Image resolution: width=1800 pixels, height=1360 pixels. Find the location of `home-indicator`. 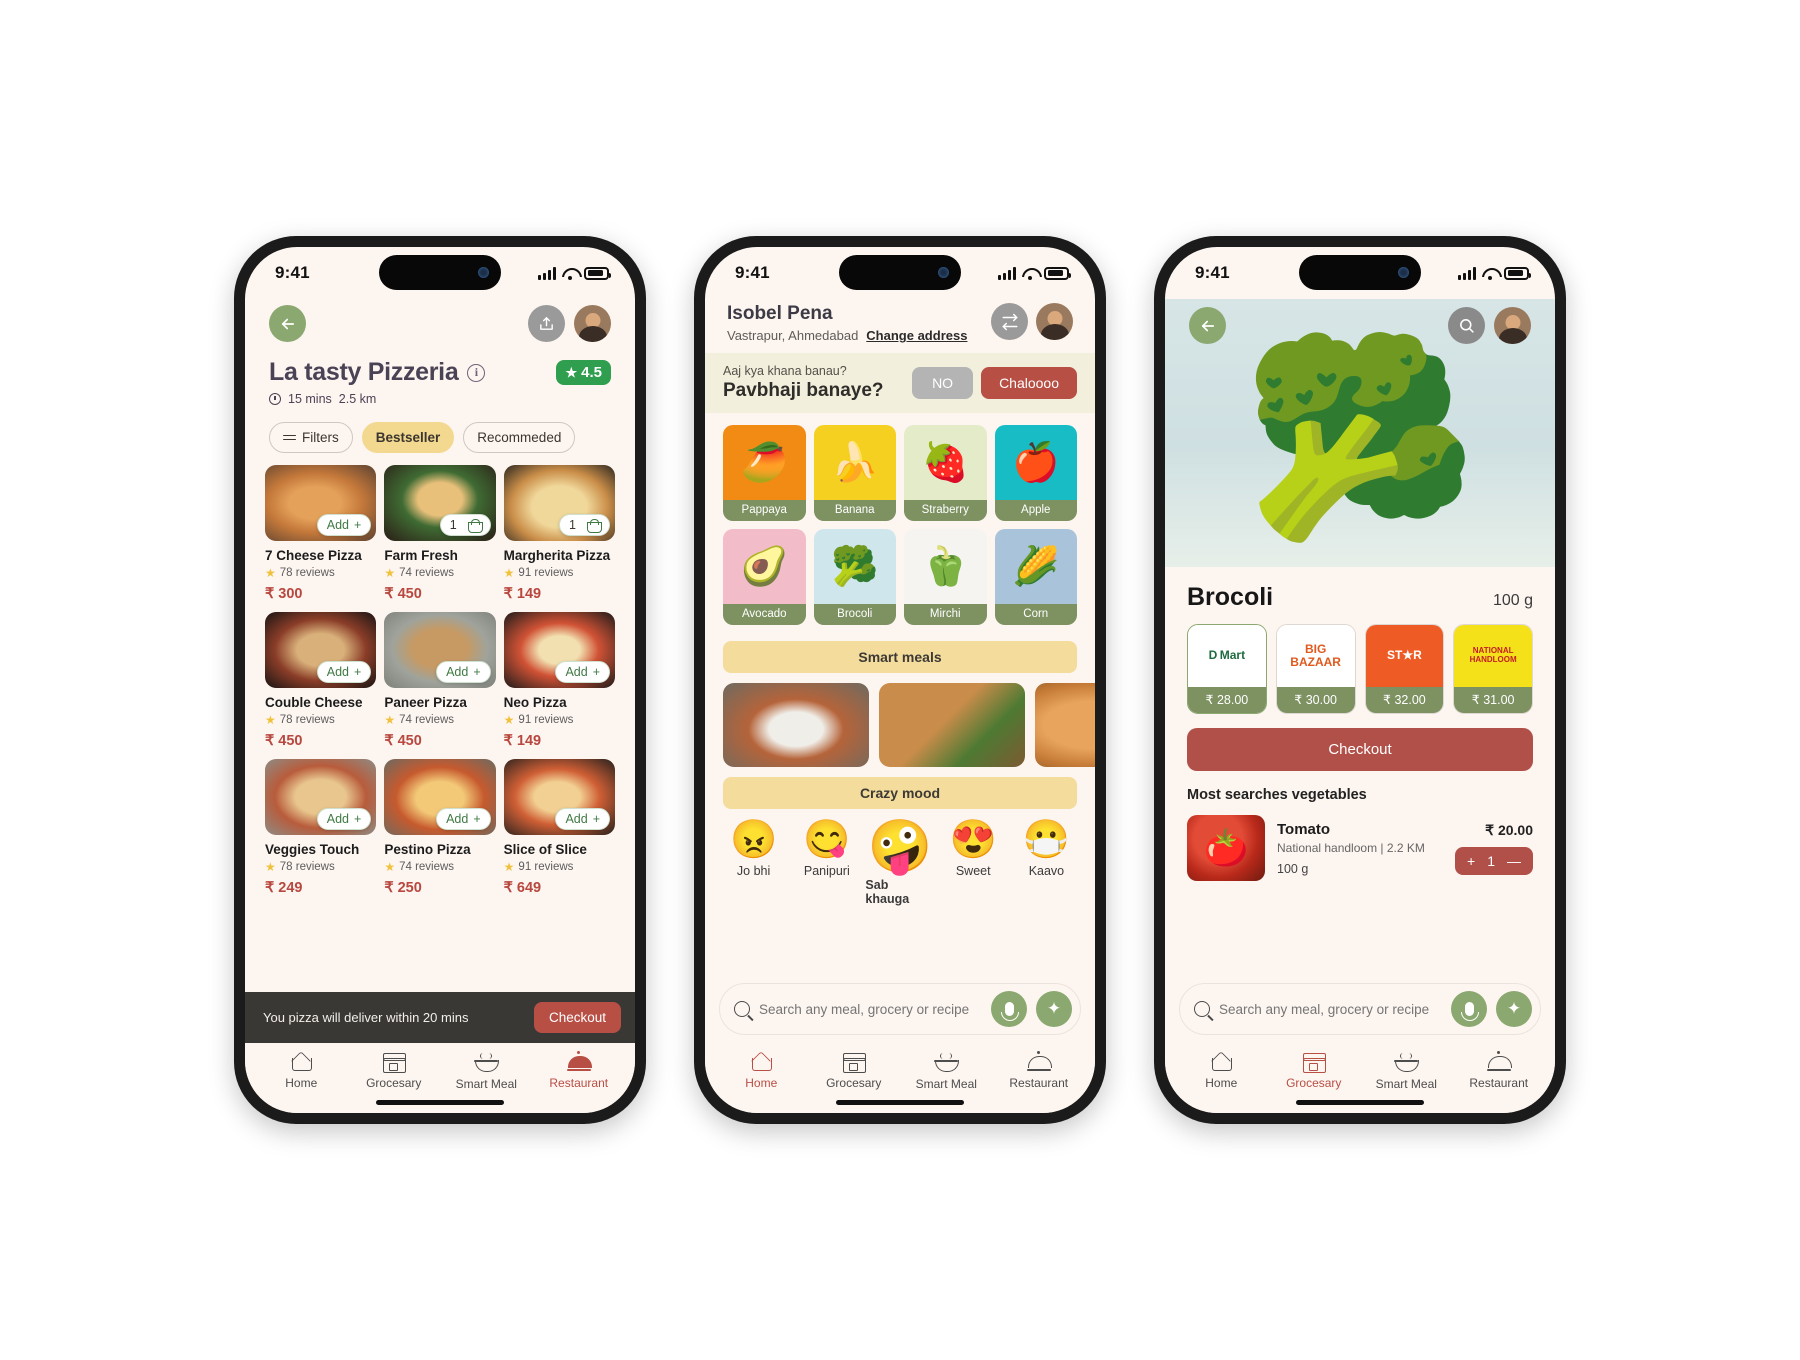

home-indicator is located at coordinates (1360, 1102).